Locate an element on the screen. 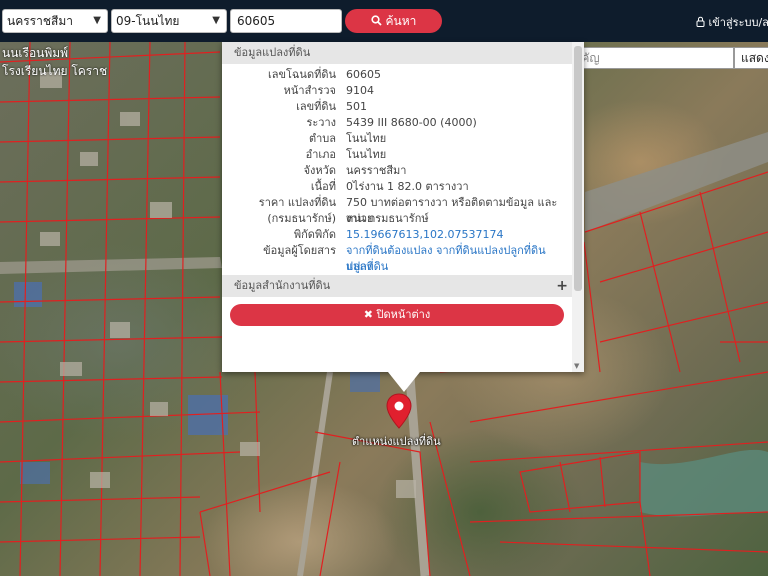 The width and height of the screenshot is (768, 576). search-button: ค้นหา is located at coordinates (393, 21).